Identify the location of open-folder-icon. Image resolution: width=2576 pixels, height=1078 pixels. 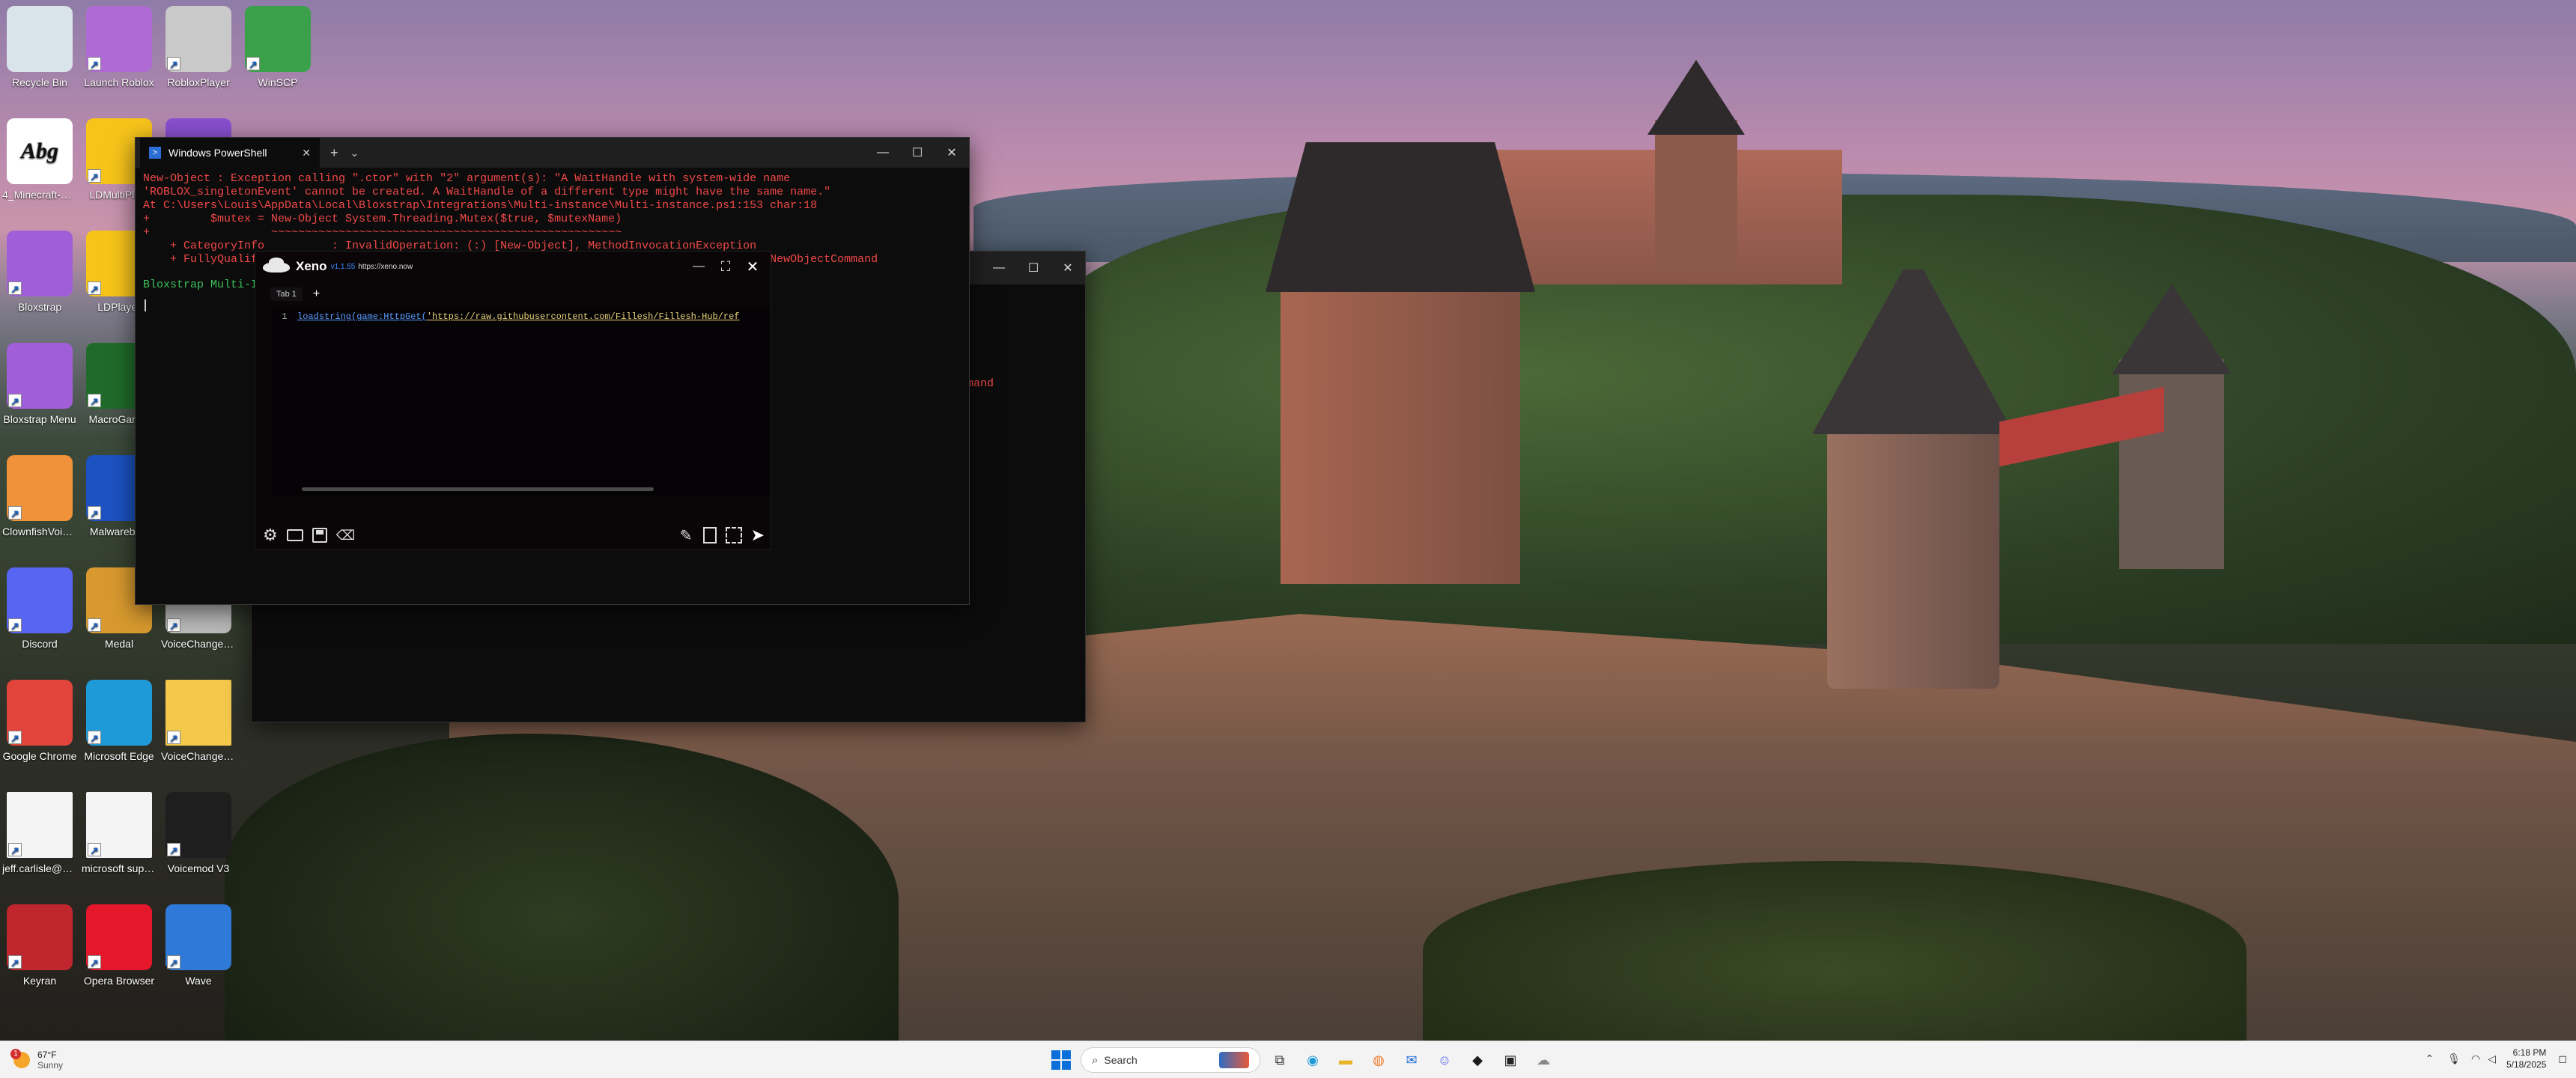
(294, 535).